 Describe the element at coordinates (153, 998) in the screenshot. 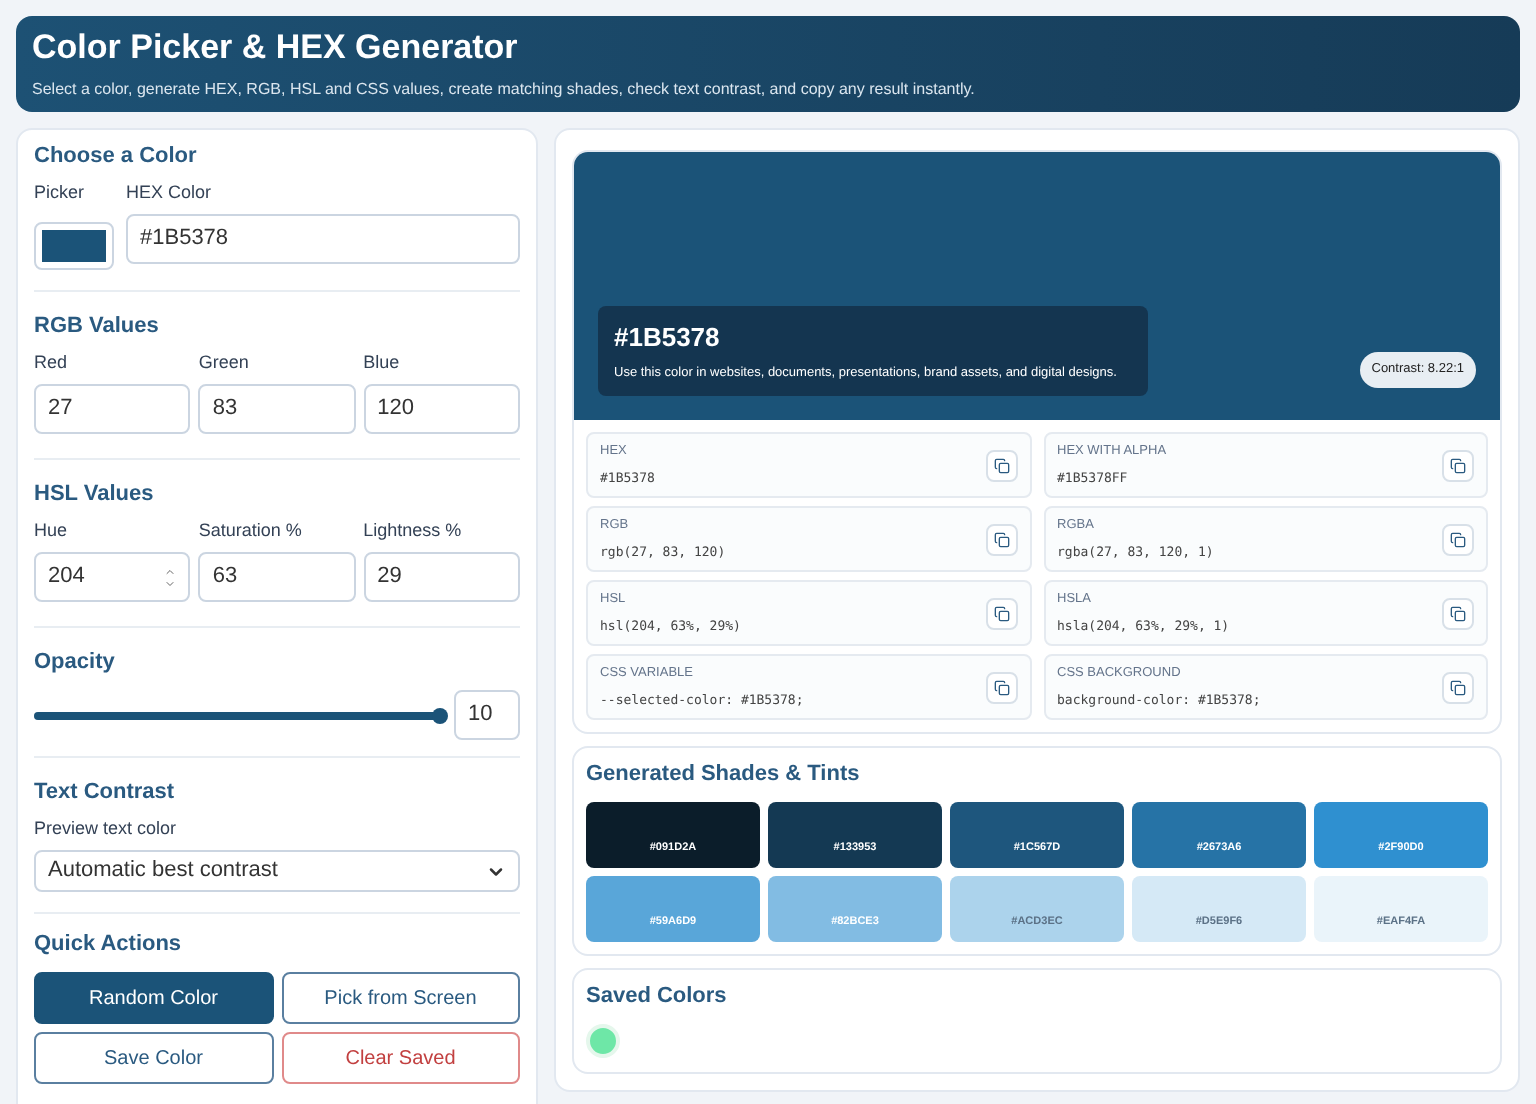

I see `action-button: Random Color` at that location.